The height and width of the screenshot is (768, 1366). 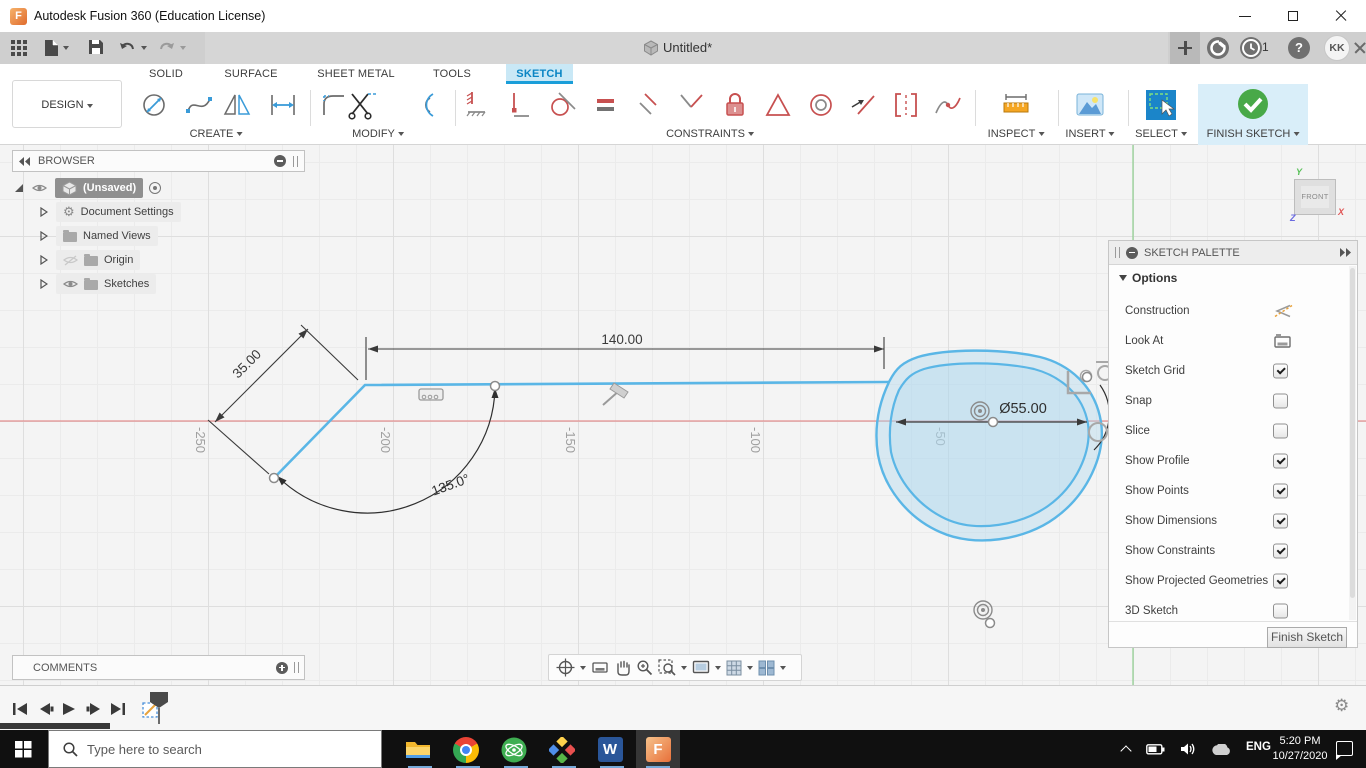 I want to click on symmetry-constraint-icon, so click(x=906, y=105).